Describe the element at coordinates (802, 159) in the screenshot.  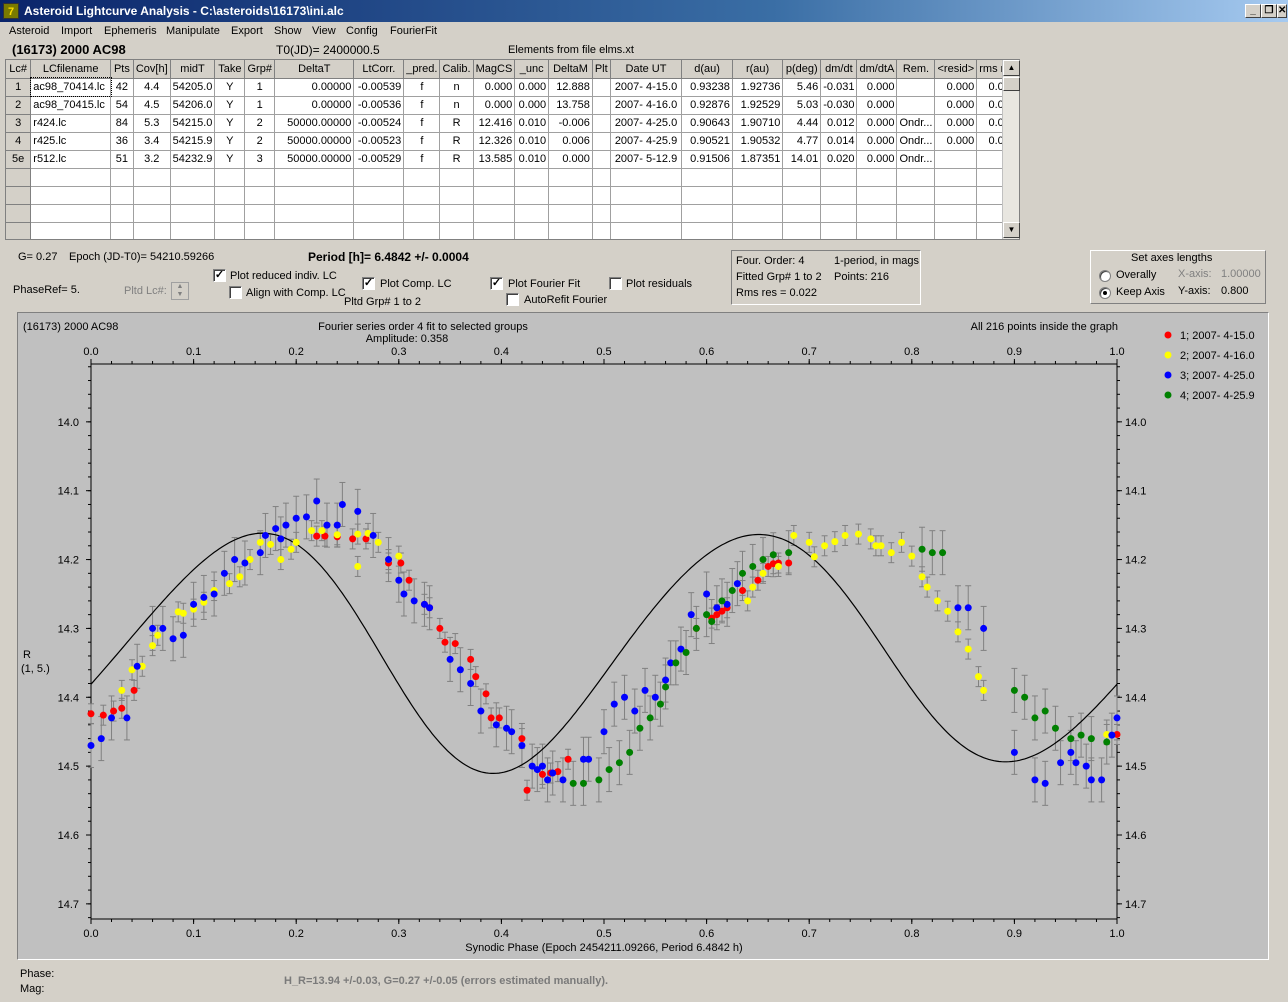
I see `table-cell: 14.01` at that location.